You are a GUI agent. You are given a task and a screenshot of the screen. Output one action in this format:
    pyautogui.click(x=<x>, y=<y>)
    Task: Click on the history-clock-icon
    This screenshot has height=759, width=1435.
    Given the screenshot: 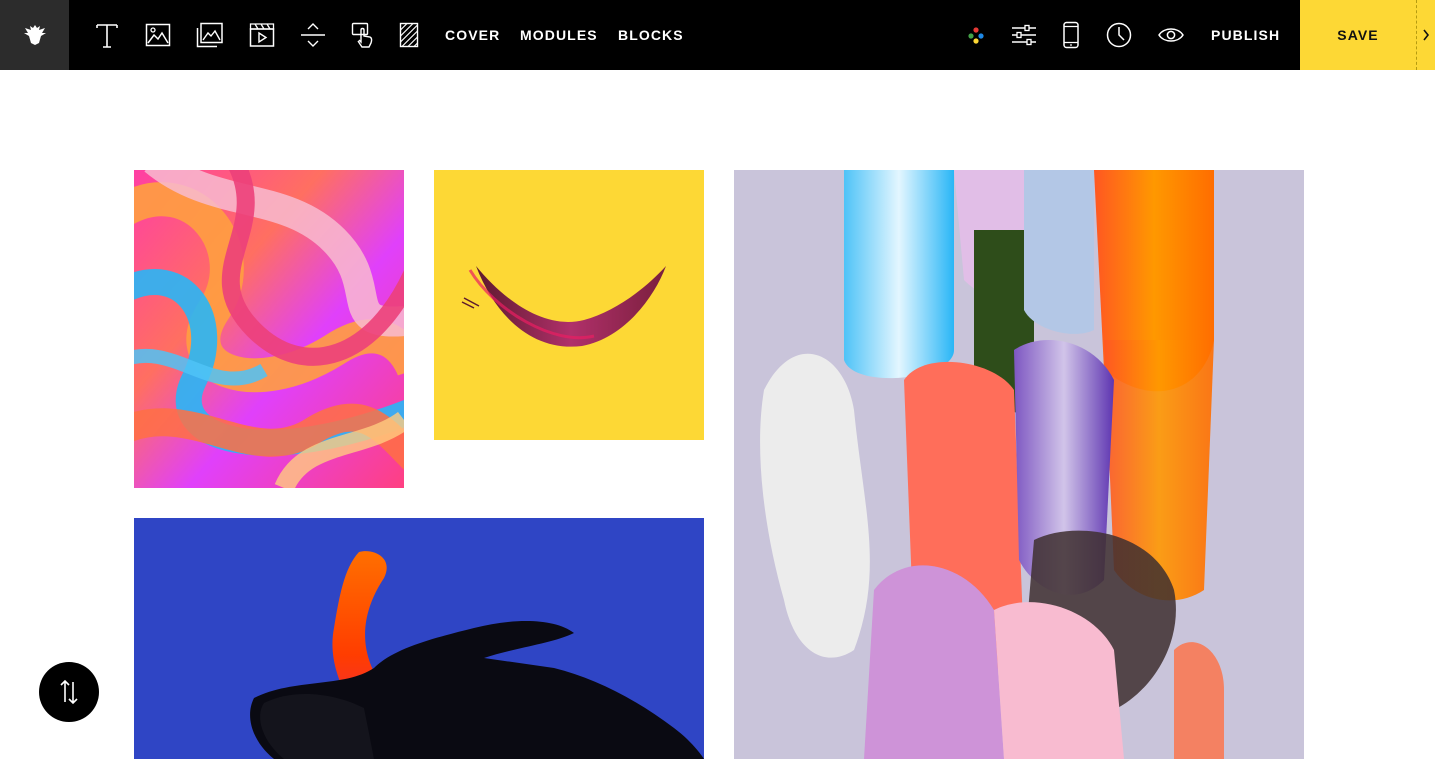 What is the action you would take?
    pyautogui.click(x=1119, y=35)
    